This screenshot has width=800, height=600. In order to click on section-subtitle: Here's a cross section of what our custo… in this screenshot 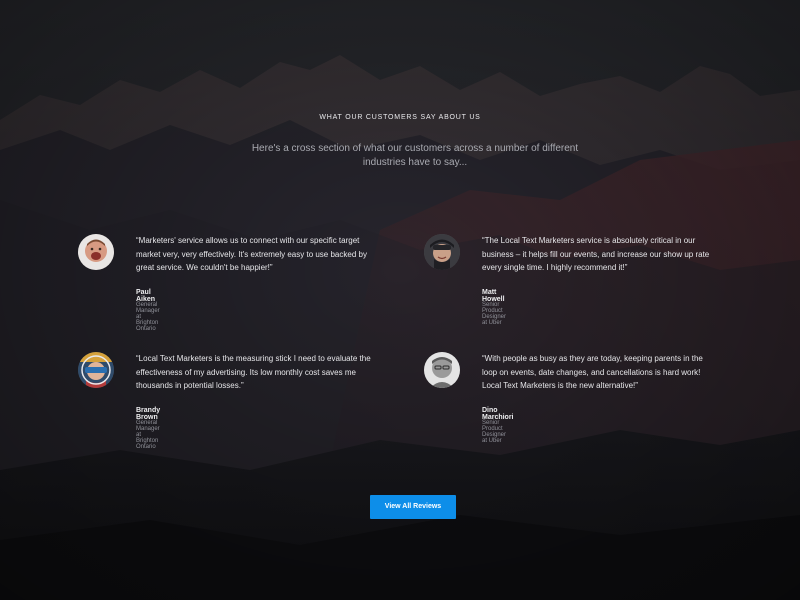, I will do `click(415, 155)`.